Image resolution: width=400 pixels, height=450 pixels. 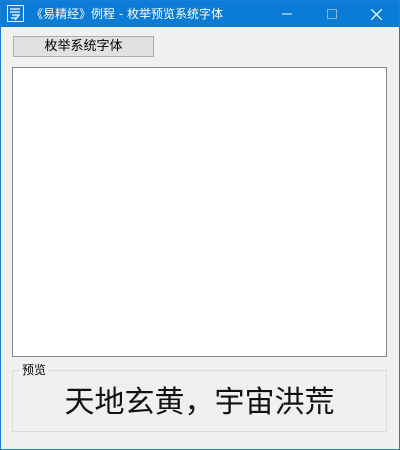 I want to click on maximize-icon, so click(x=331, y=14).